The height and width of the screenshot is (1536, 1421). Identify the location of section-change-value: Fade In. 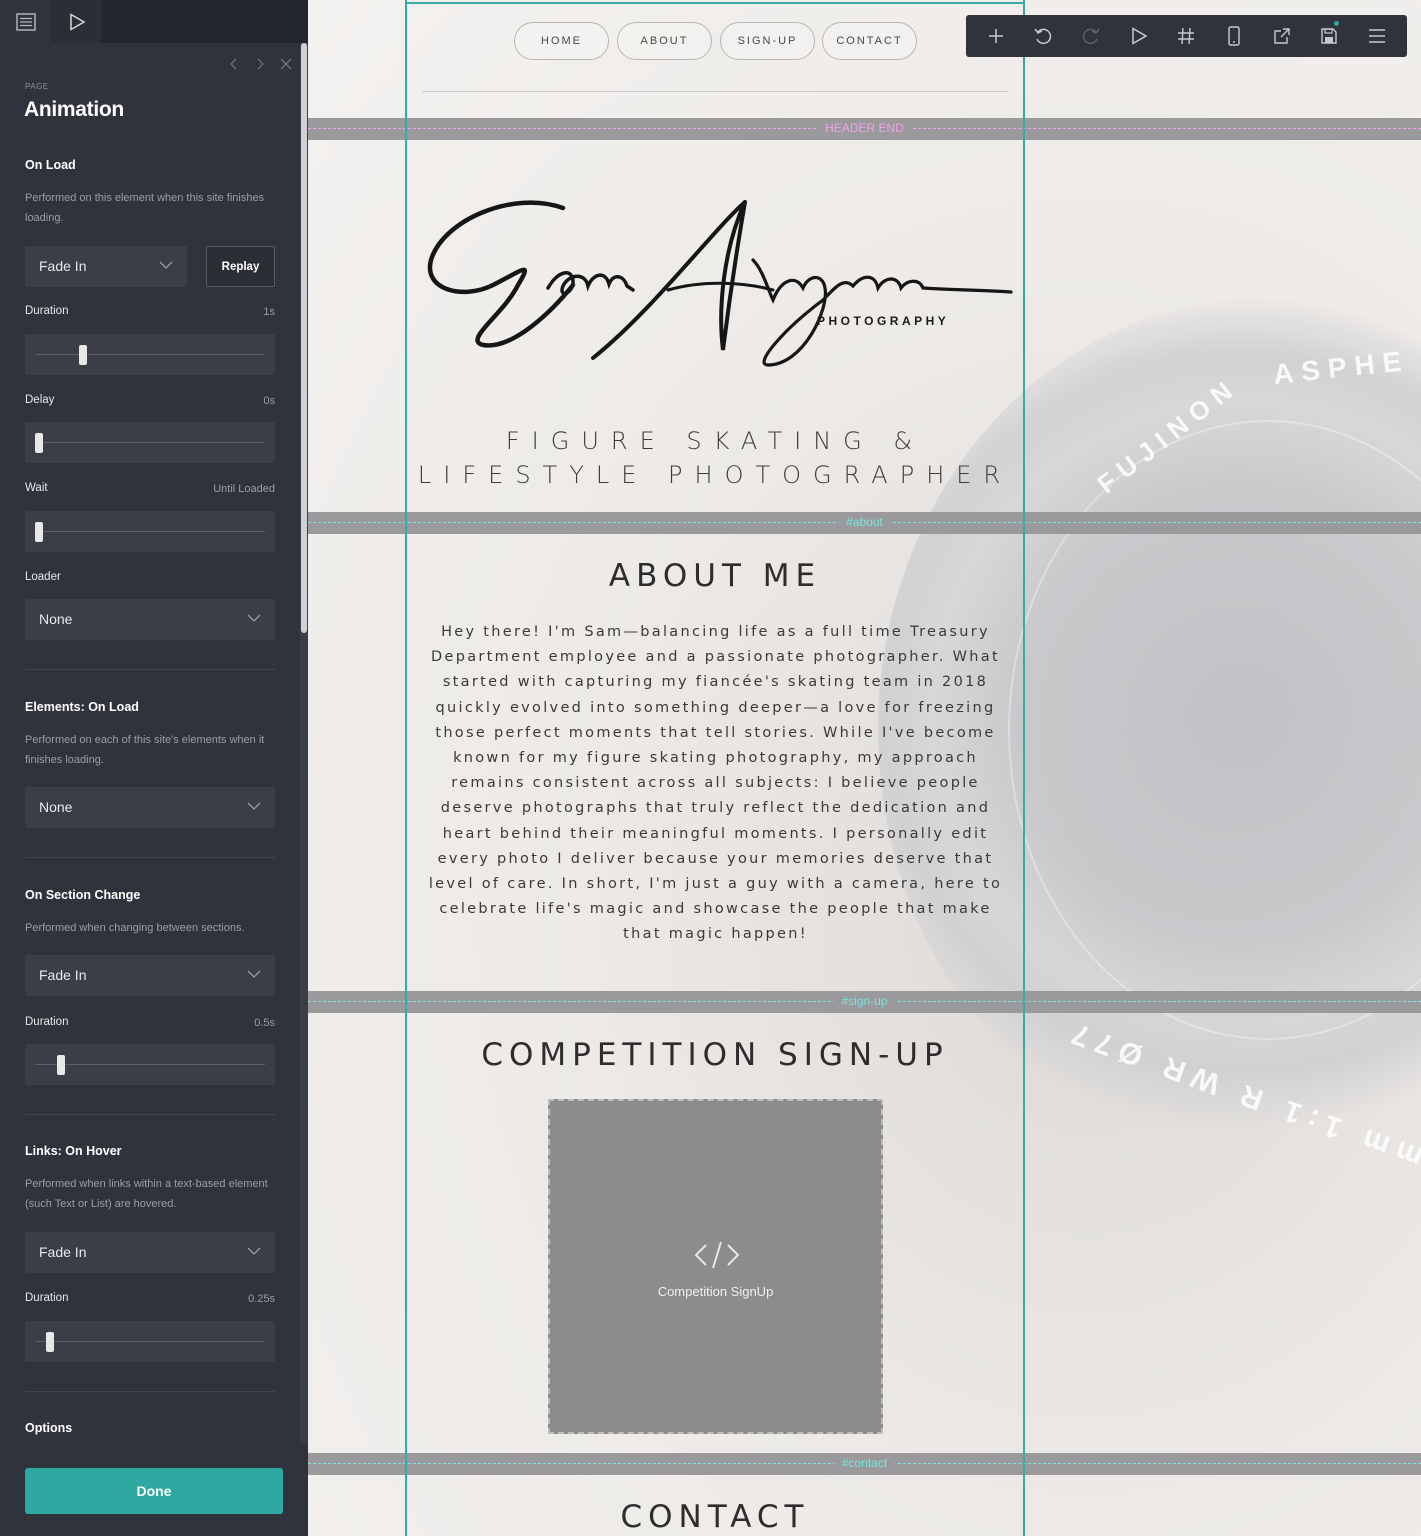
(63, 975).